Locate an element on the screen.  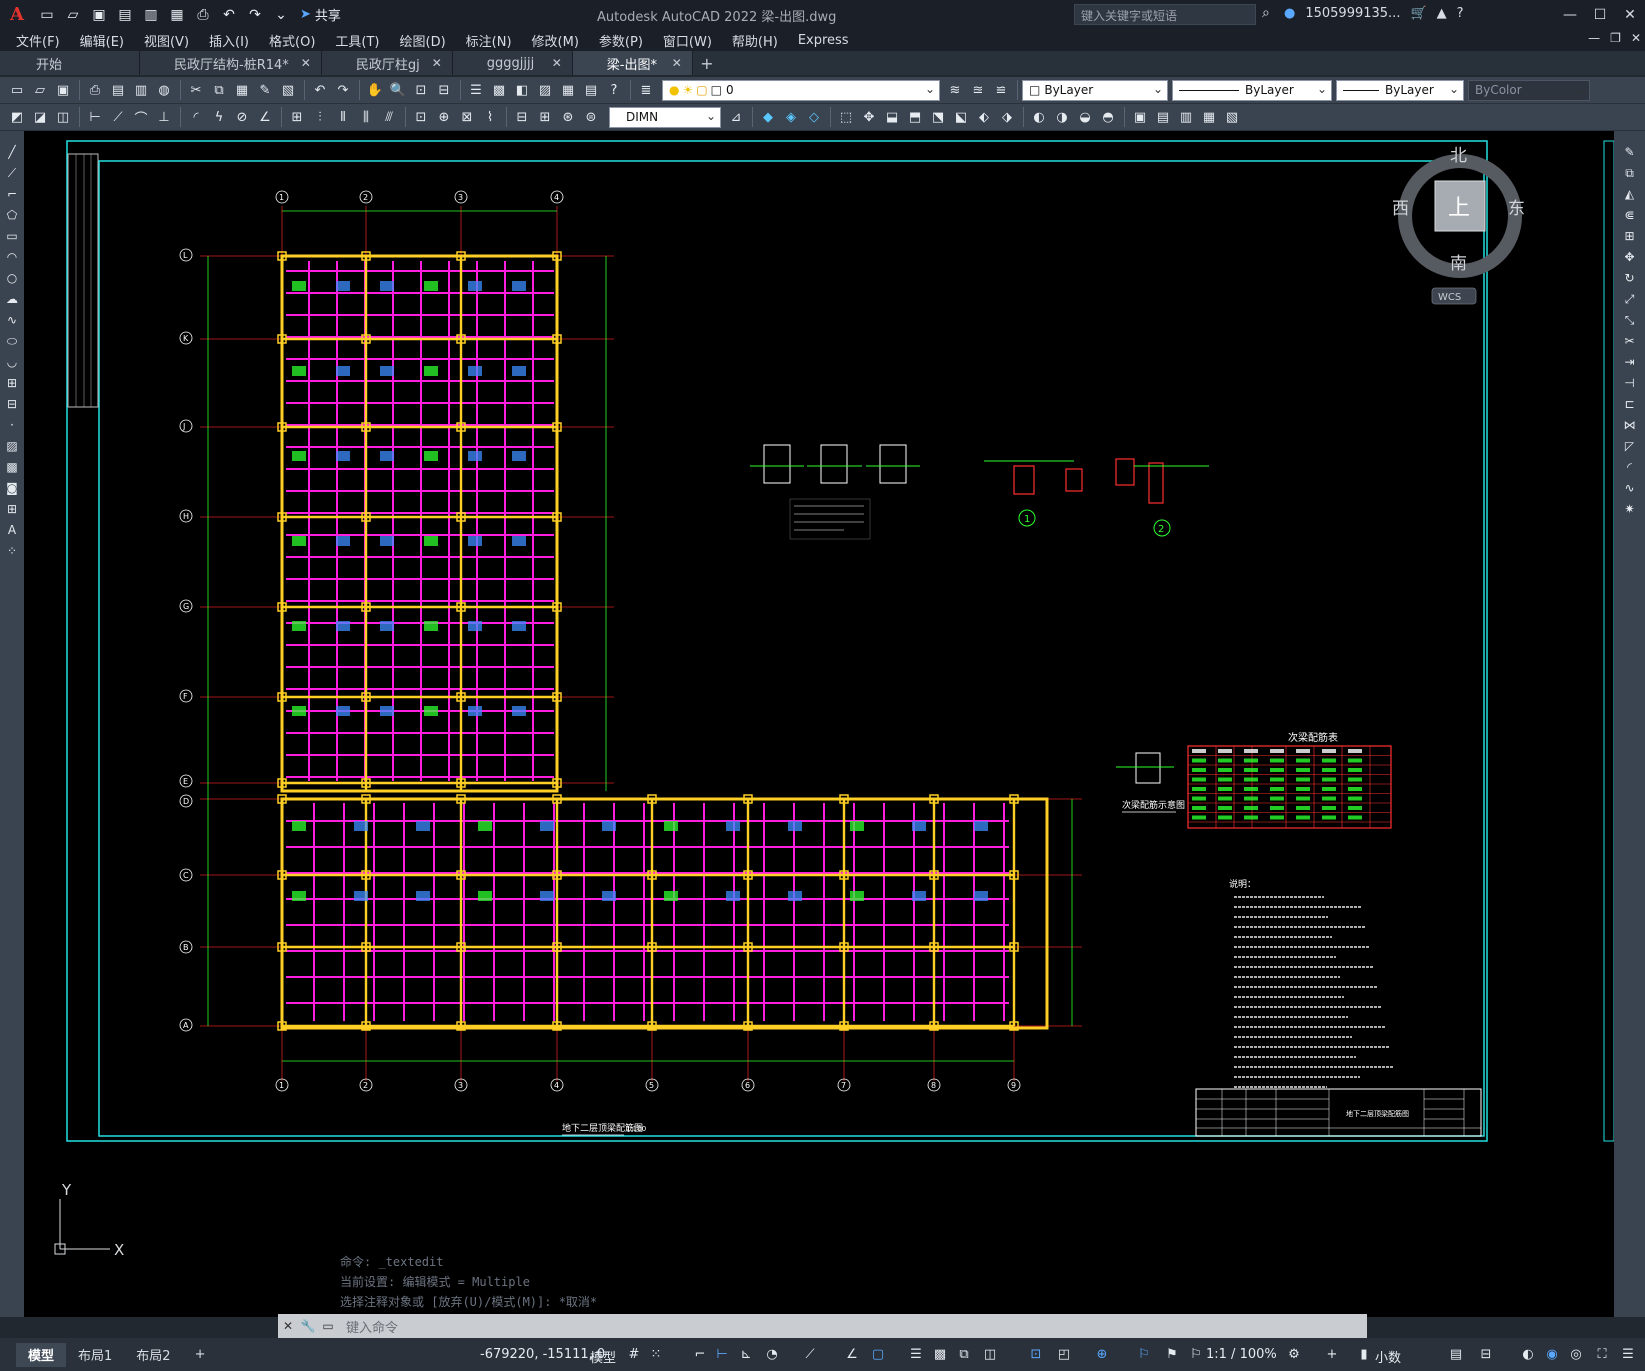
selection-filter-icon: ◰ is located at coordinates (1064, 1354).